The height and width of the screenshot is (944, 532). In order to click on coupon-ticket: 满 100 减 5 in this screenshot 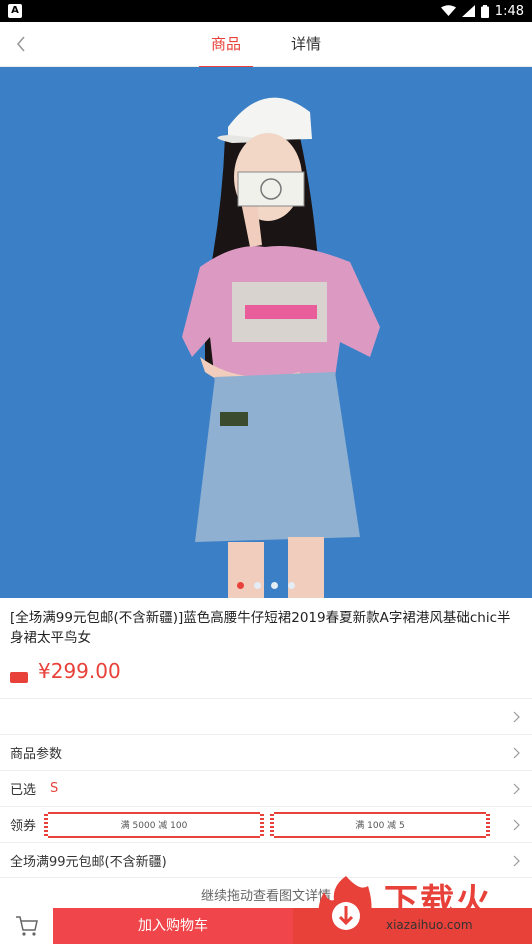, I will do `click(380, 824)`.